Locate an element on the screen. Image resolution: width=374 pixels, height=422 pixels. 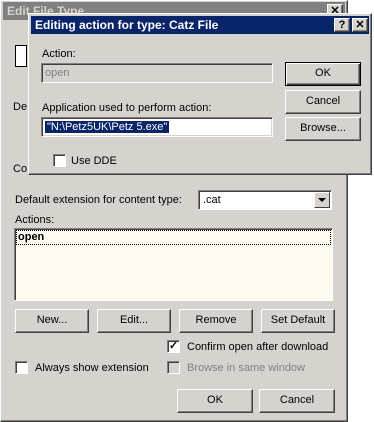
application-label: Application used to perform action: is located at coordinates (127, 108).